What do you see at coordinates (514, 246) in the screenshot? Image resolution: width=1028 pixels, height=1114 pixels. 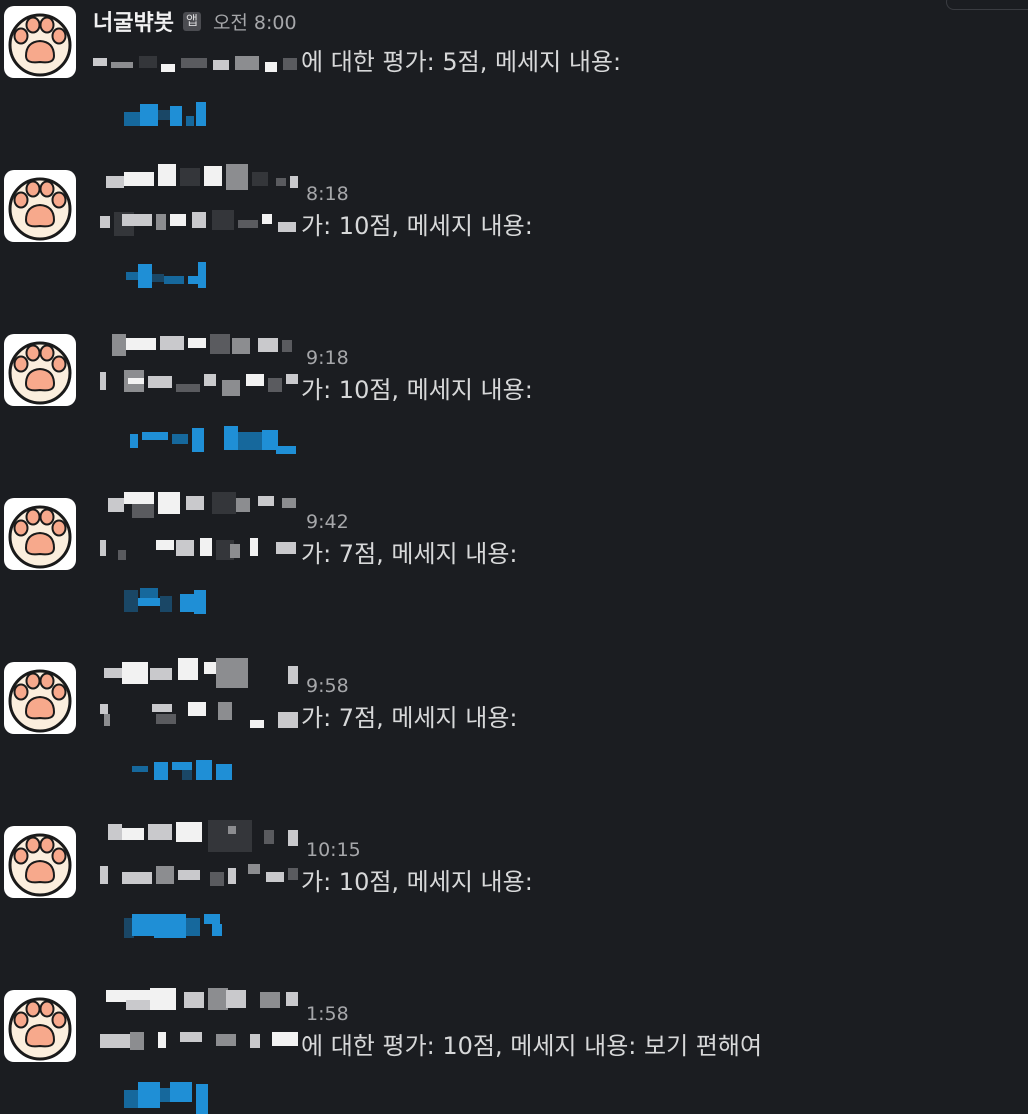 I see `message-item: 8:18 가: 10점, 메세지 내용:` at bounding box center [514, 246].